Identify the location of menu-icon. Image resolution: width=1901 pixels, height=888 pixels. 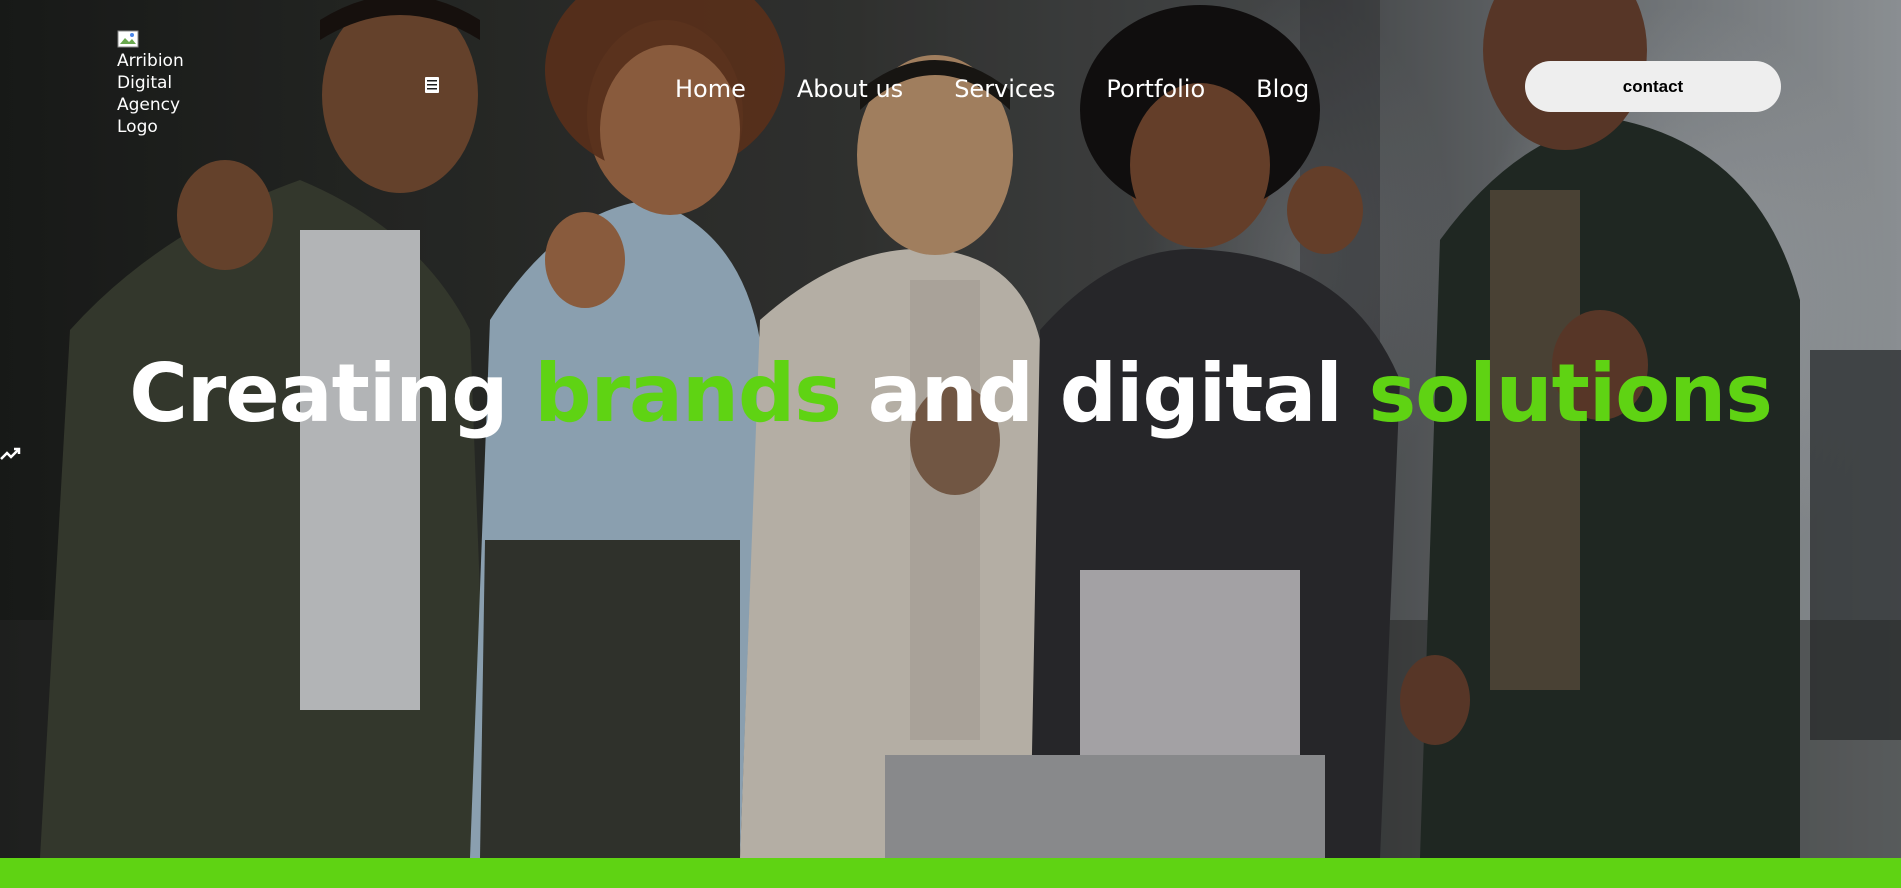
(432, 85).